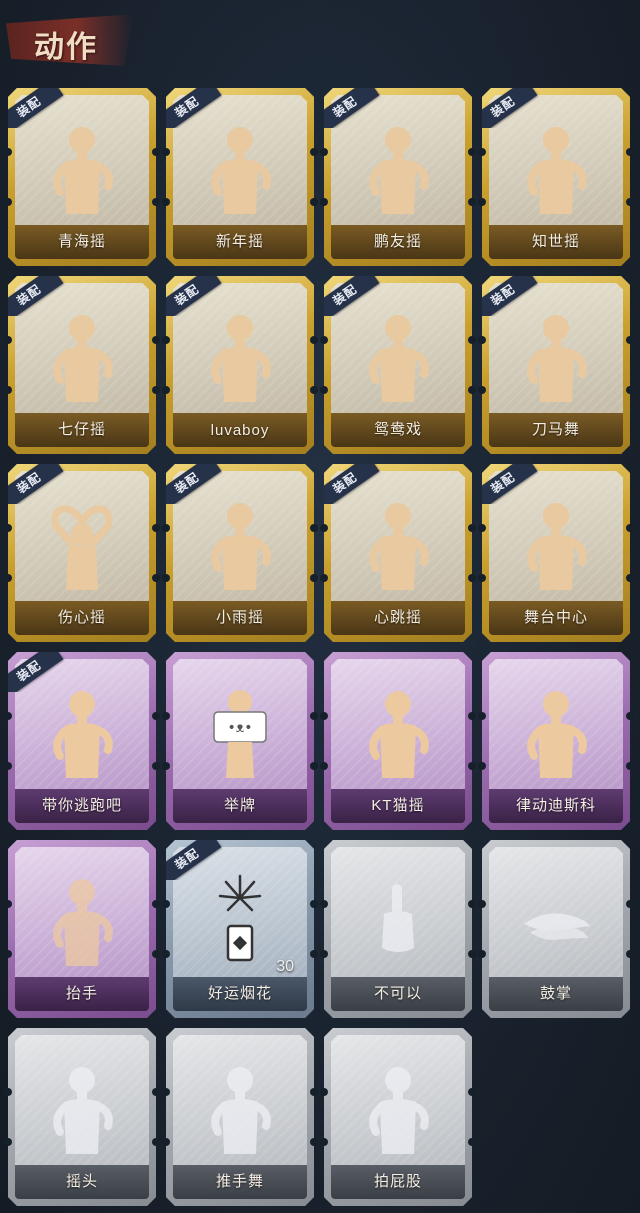  What do you see at coordinates (239, 1181) in the screenshot?
I see `emote-name: 推手舞` at bounding box center [239, 1181].